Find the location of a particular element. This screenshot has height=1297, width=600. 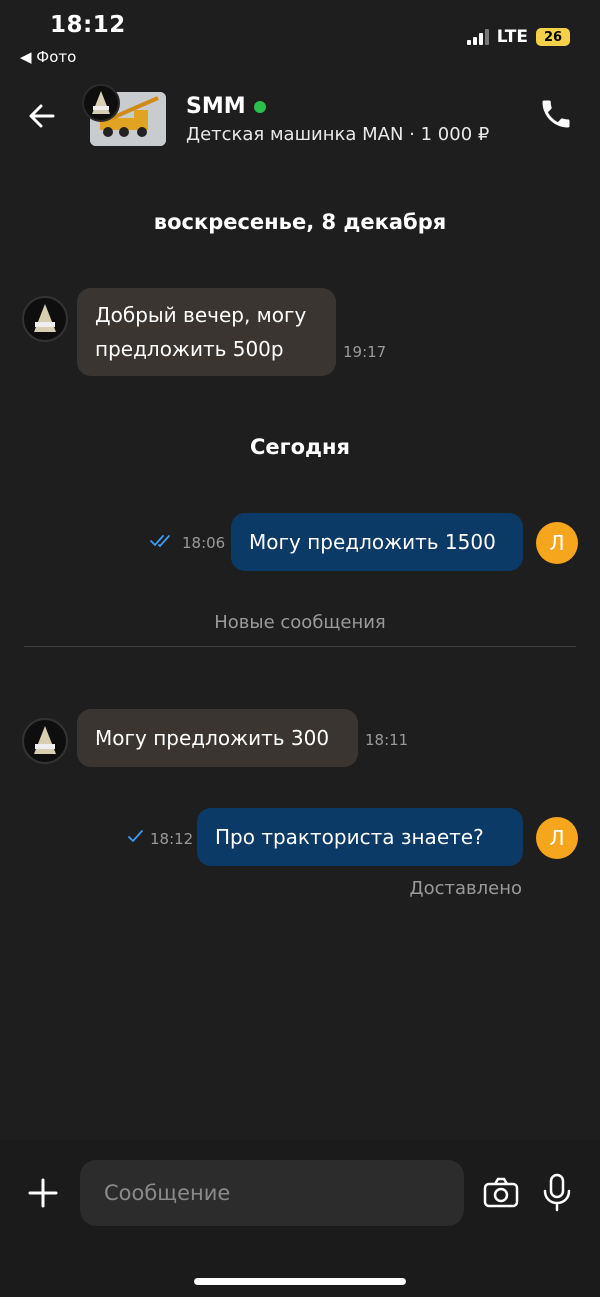

phone-icon is located at coordinates (556, 114).